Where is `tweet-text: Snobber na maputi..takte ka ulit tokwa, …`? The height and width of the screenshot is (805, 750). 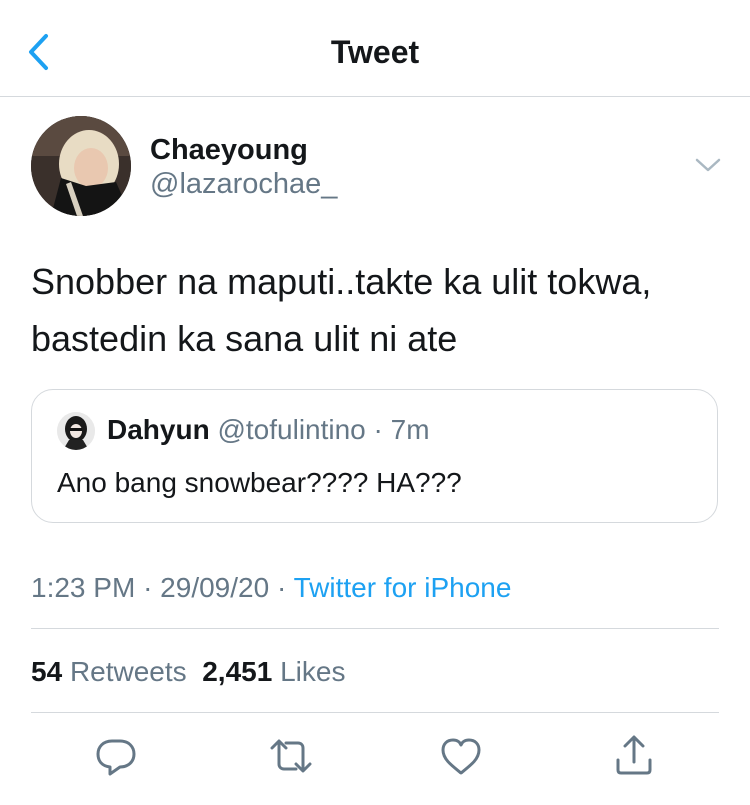
tweet-text: Snobber na maputi..takte ka ulit tokwa, … is located at coordinates (381, 310).